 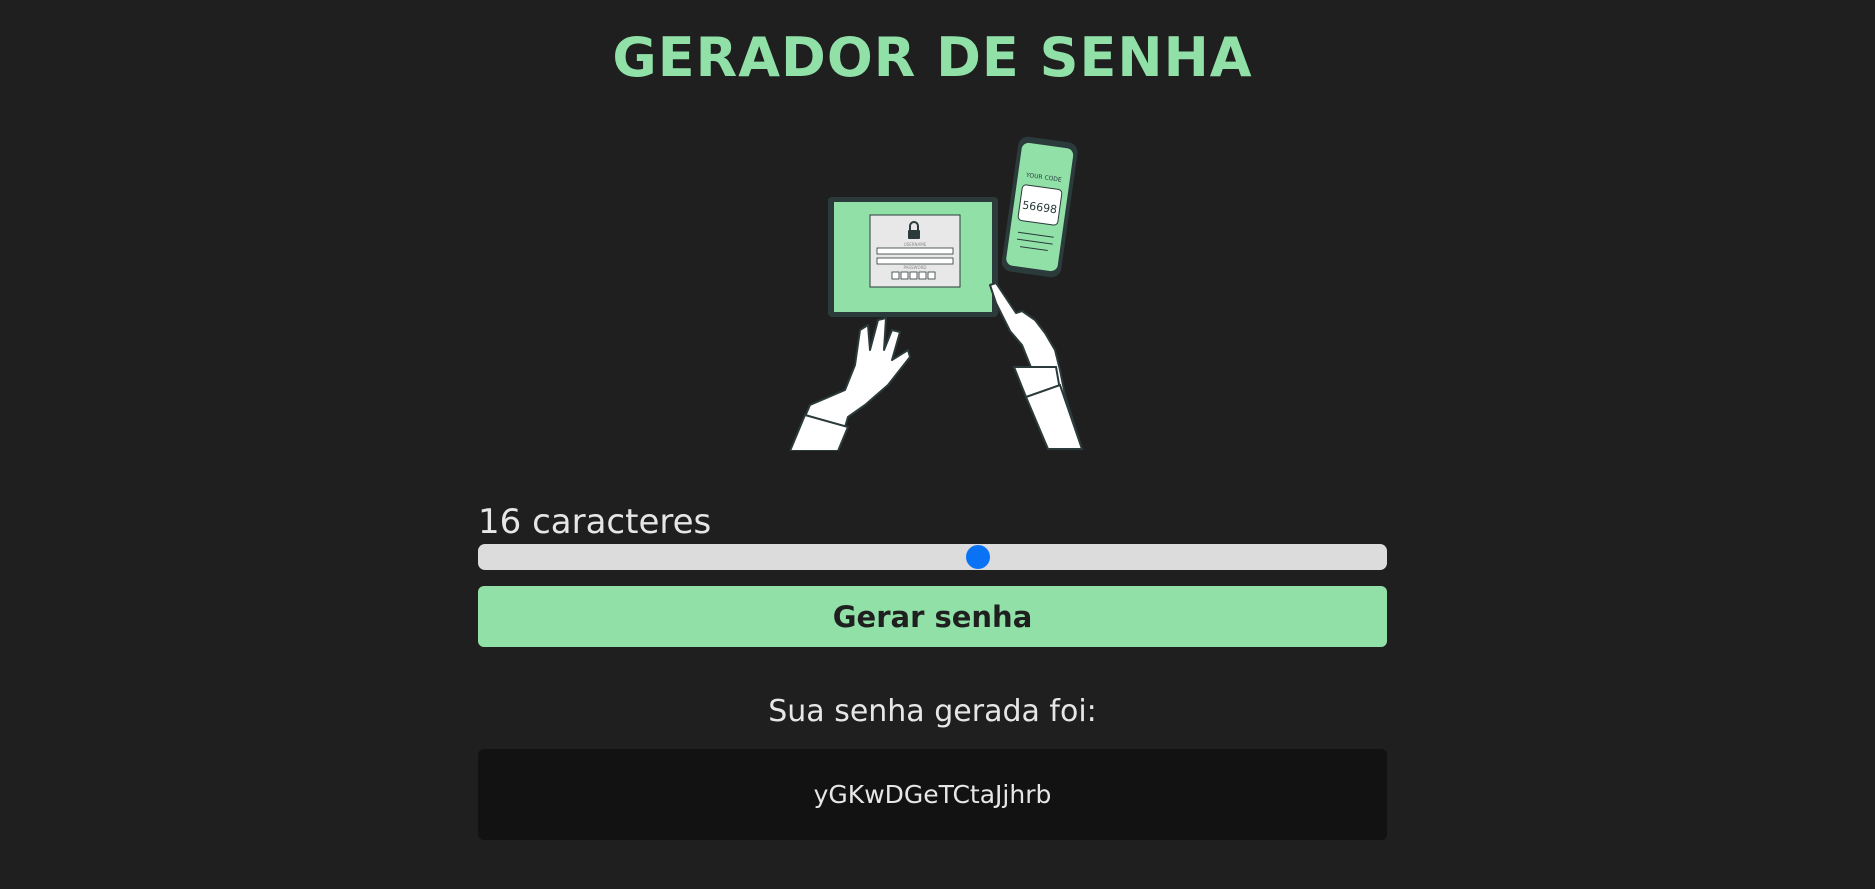 What do you see at coordinates (932, 57) in the screenshot?
I see `page-title: GERADOR DE SENHA` at bounding box center [932, 57].